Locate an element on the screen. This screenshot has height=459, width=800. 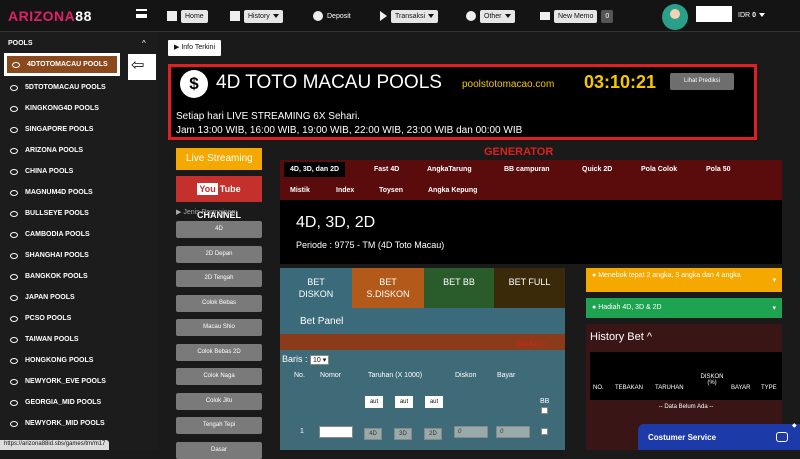
info-hadiah: ● Hadiah 4D, 3D & 2D ▾ is located at coordinates (684, 308).